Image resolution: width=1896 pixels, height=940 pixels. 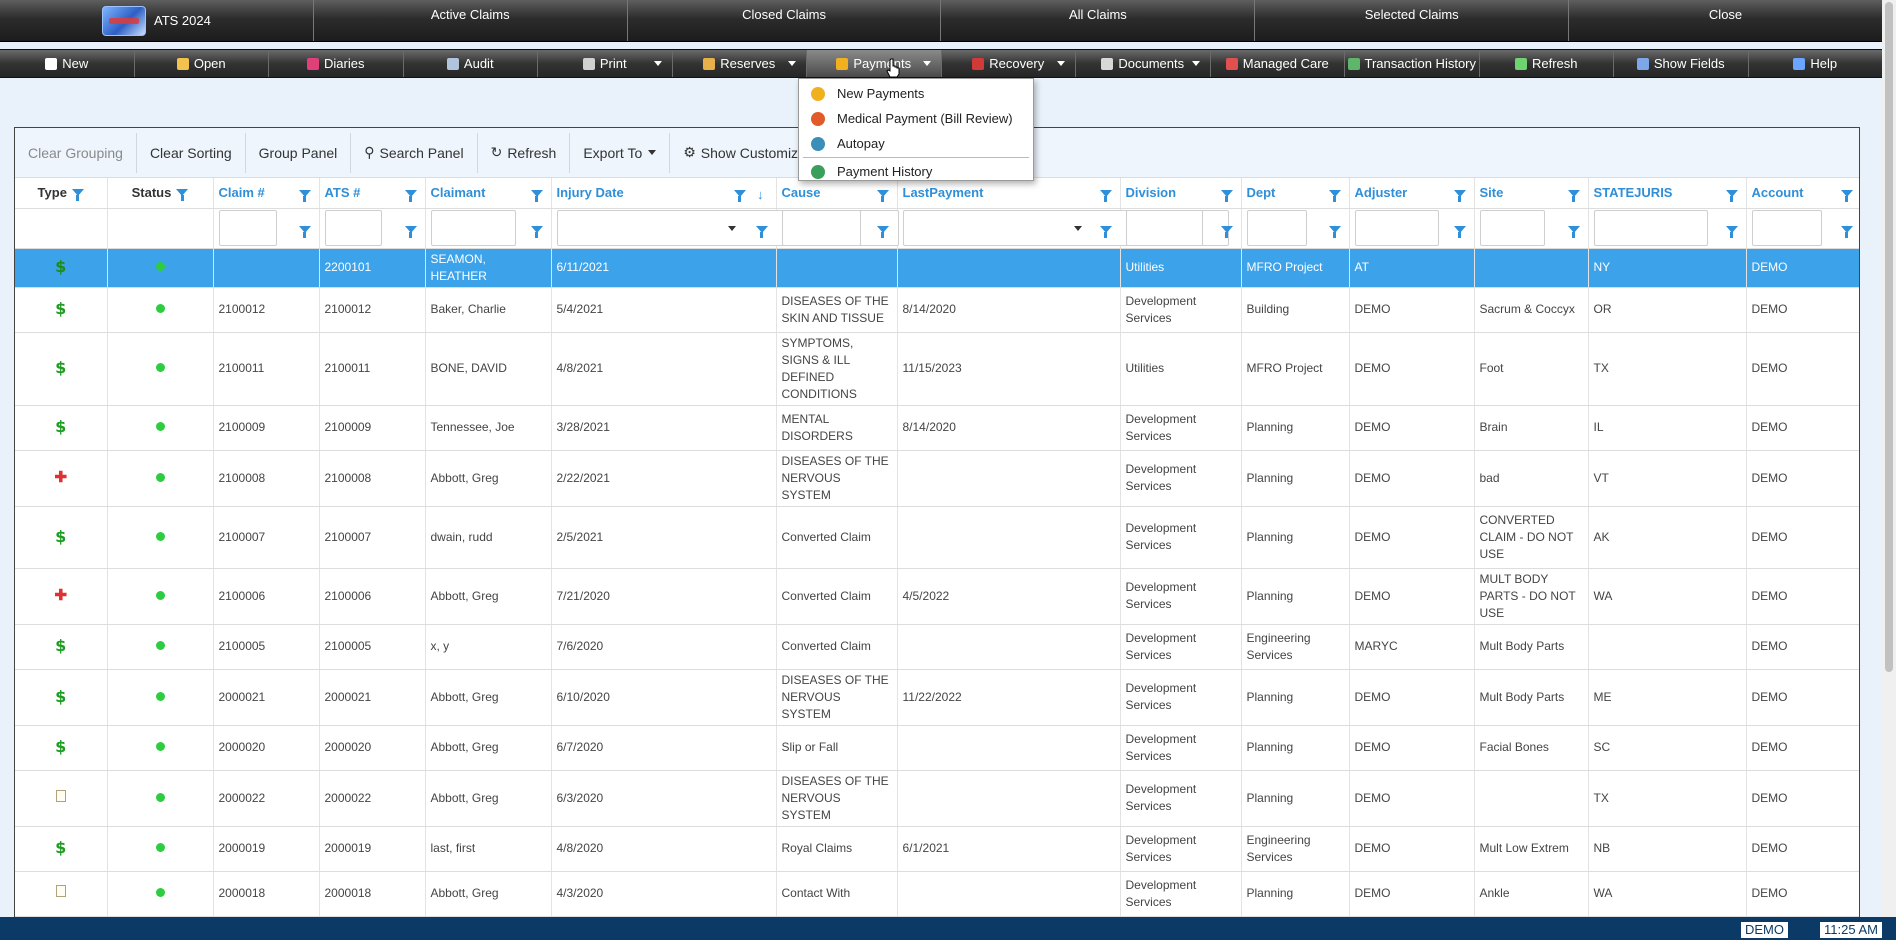 I want to click on toolbar-diaries-button: Diaries, so click(x=336, y=63).